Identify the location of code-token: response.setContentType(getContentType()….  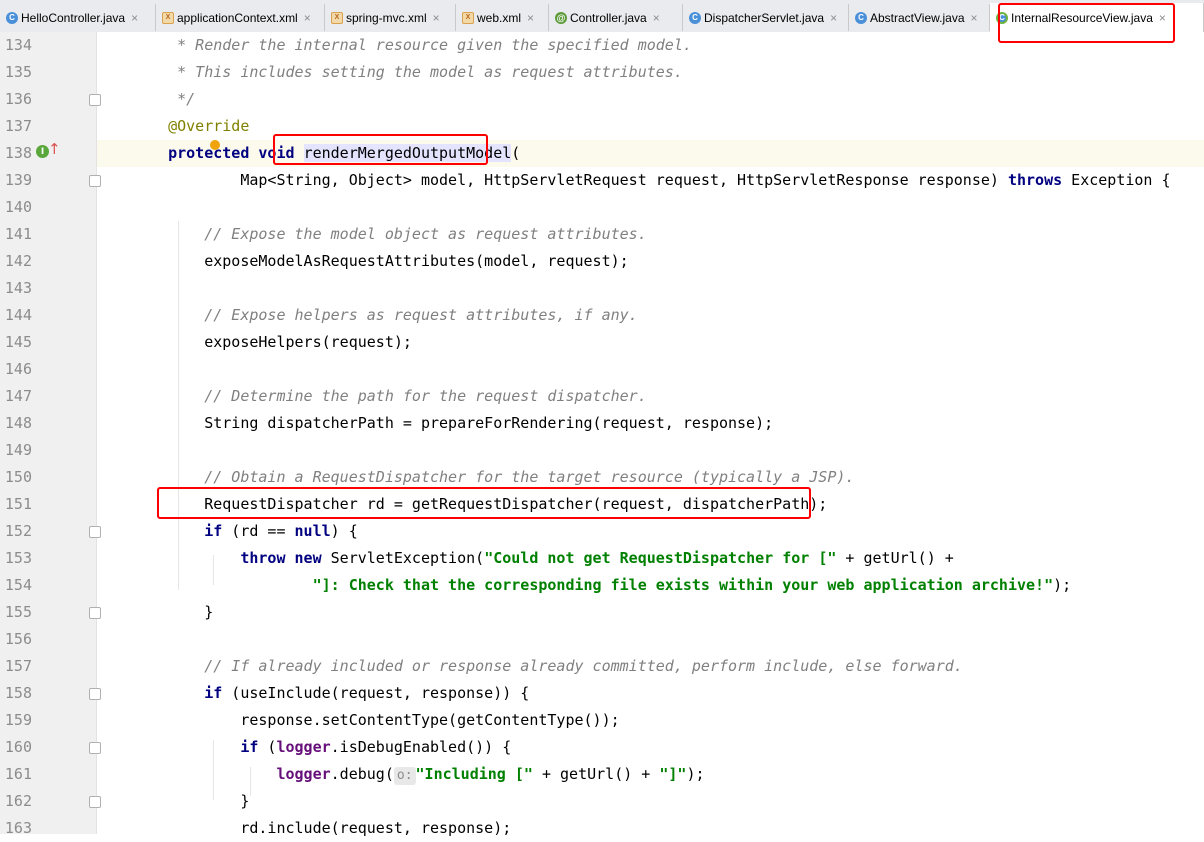
(380, 720).